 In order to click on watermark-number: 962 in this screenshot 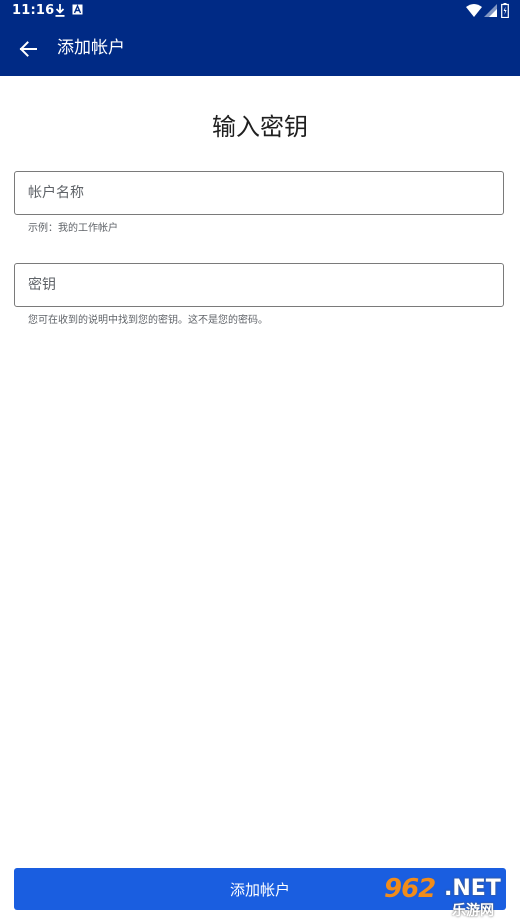, I will do `click(410, 889)`.